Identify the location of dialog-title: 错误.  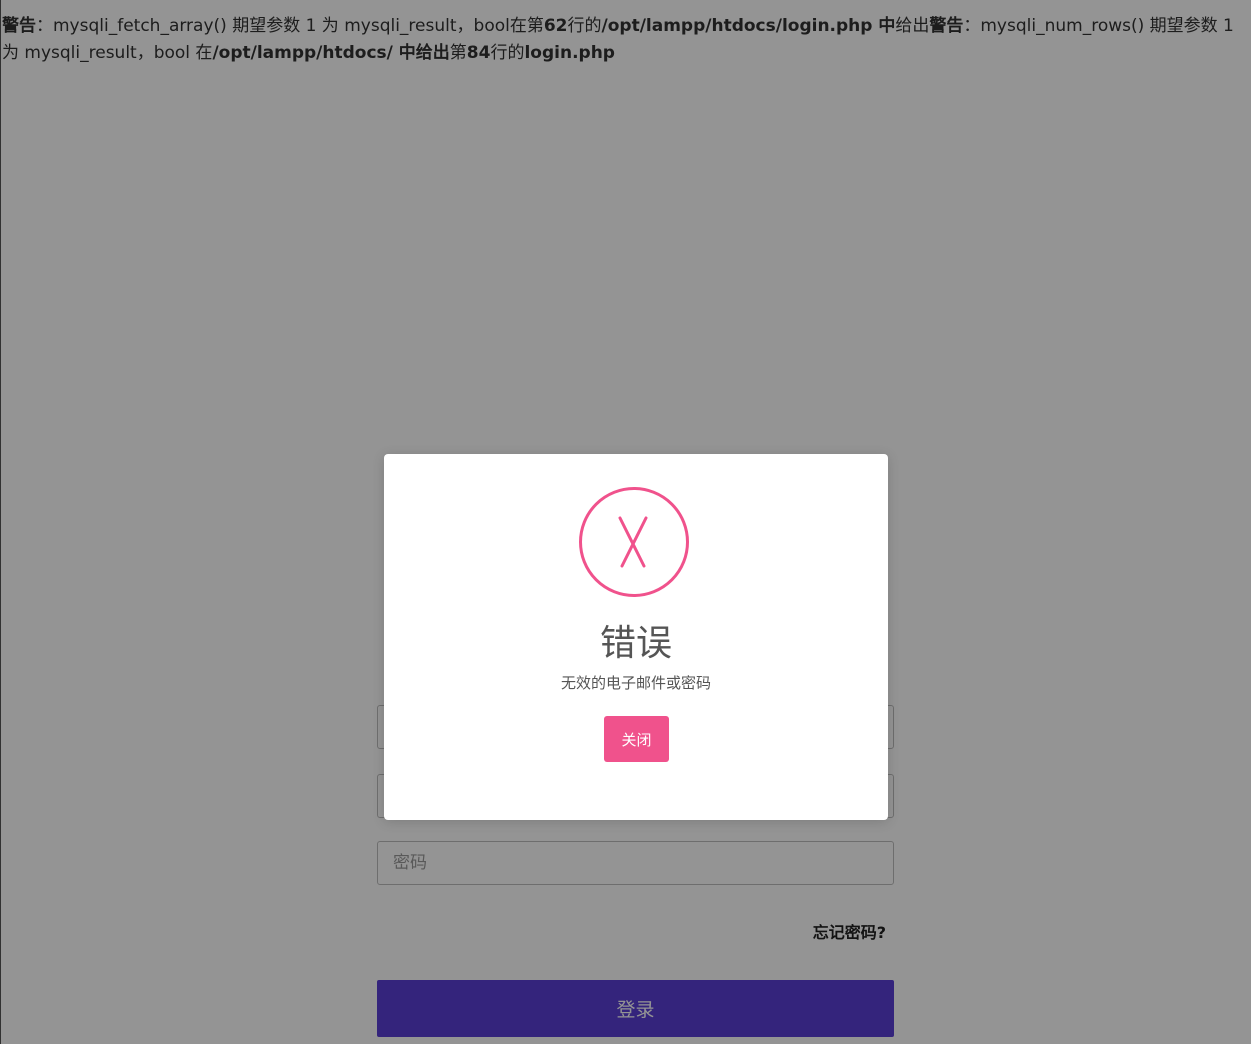
(635, 643).